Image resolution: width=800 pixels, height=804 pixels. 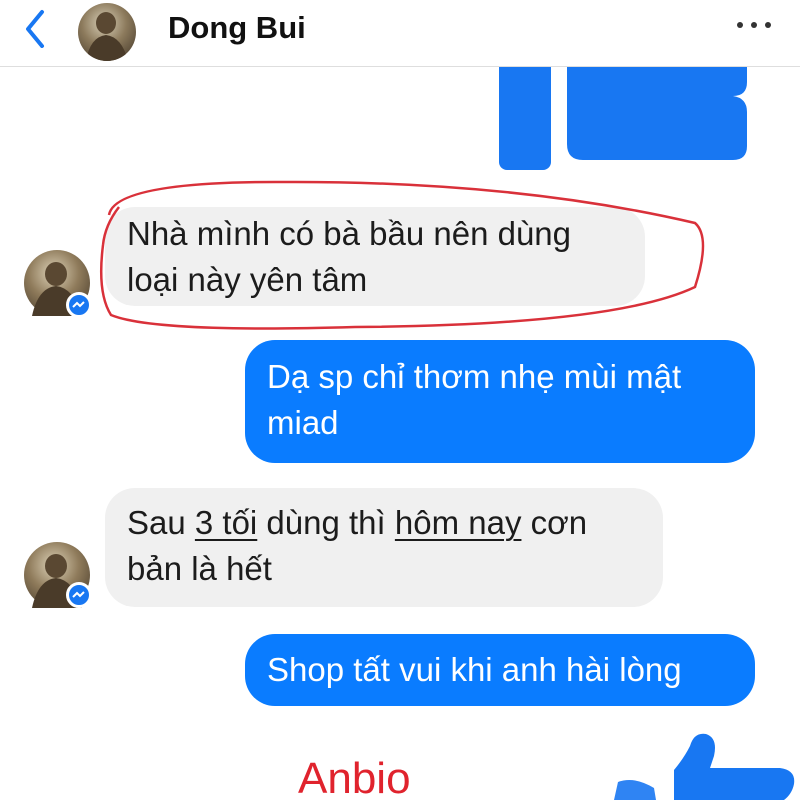 I want to click on message-line: miad, so click(x=303, y=422).